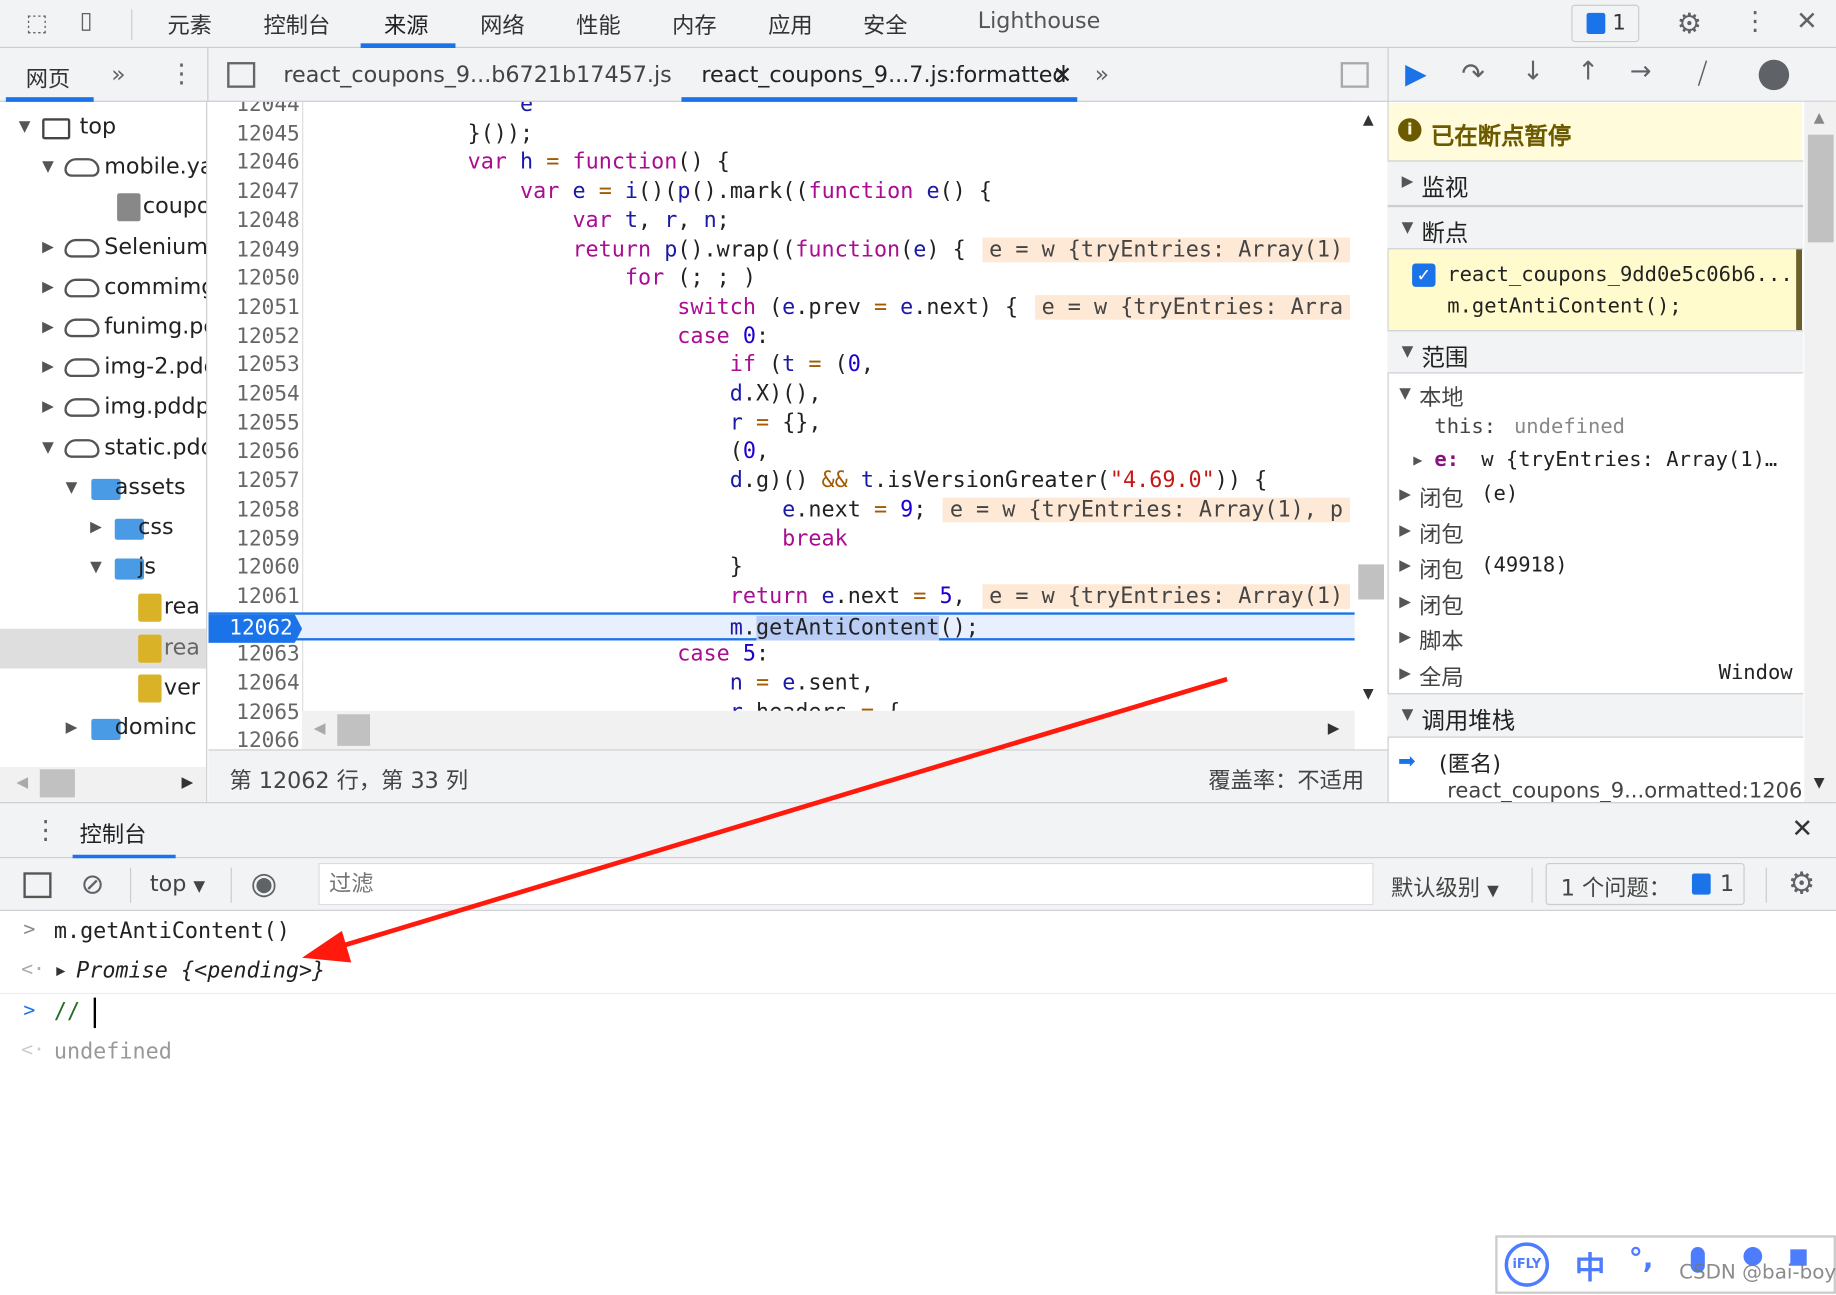  I want to click on arrow-line, so click(780, 813).